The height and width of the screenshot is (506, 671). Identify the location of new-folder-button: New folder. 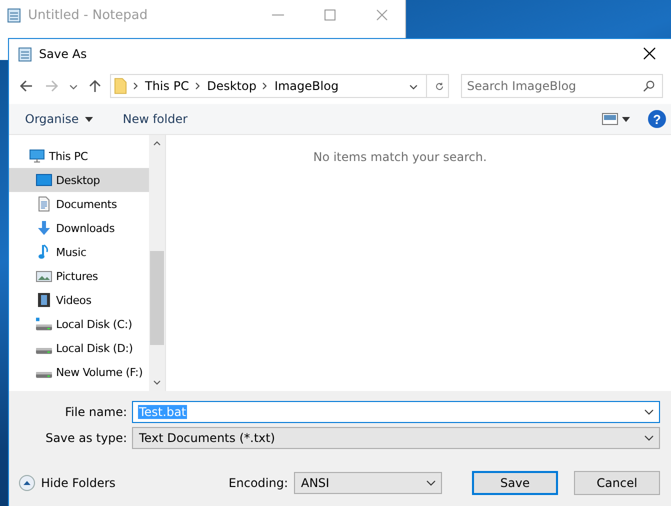
(155, 119).